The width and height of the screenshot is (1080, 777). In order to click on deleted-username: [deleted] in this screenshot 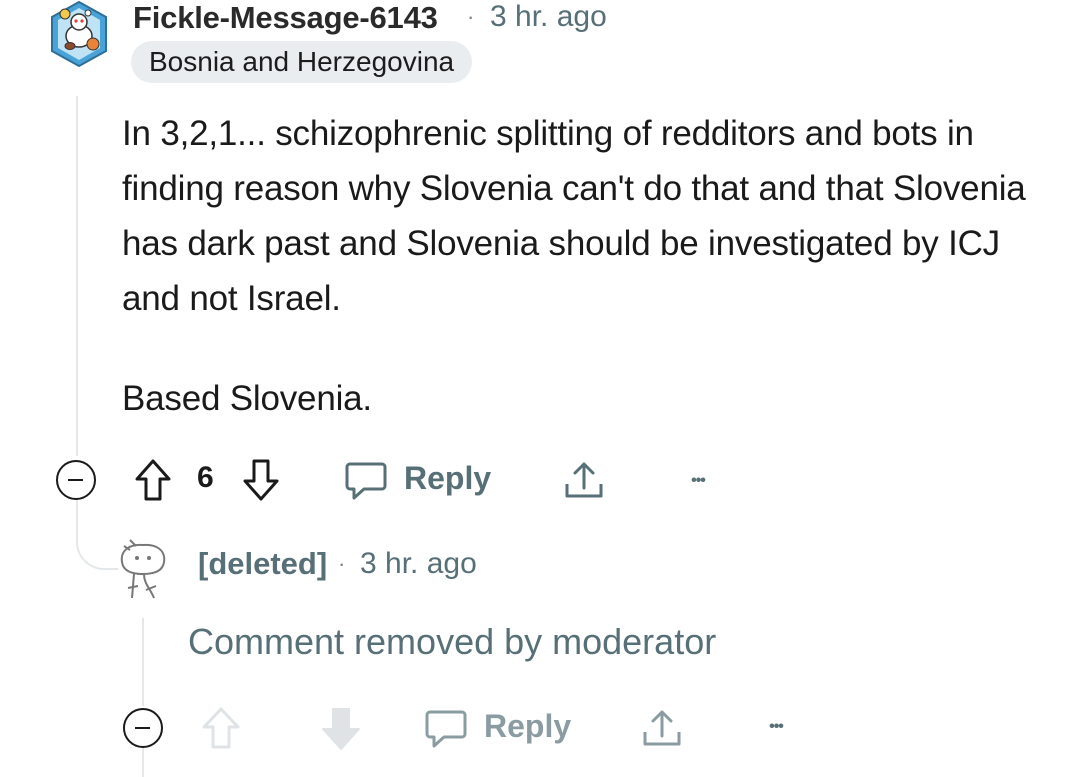, I will do `click(263, 563)`.